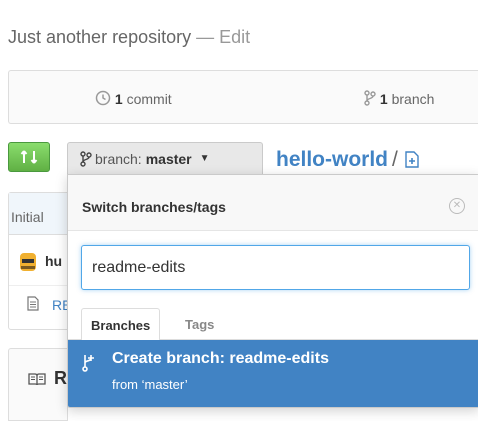 This screenshot has width=478, height=421. Describe the element at coordinates (118, 99) in the screenshot. I see `commits-count: 1` at that location.